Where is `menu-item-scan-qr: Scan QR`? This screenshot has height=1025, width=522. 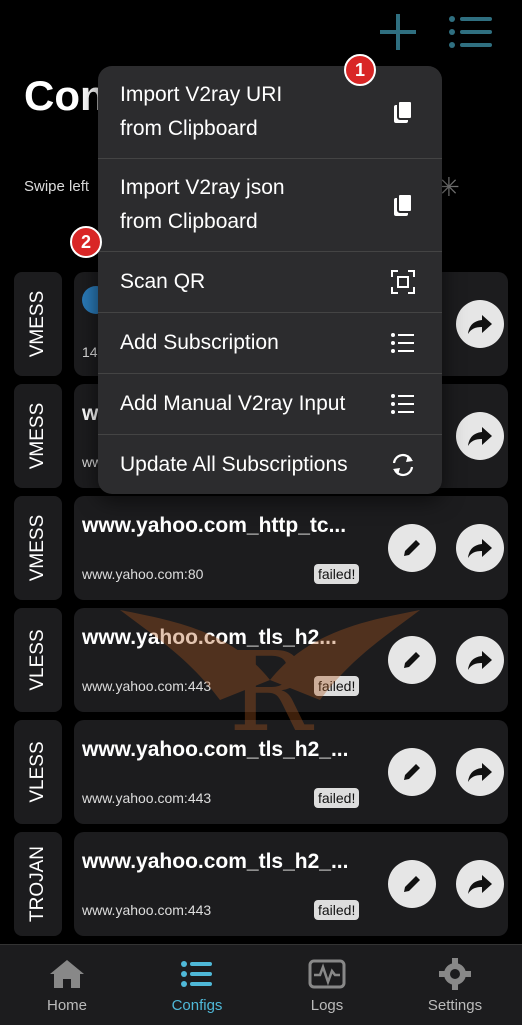 menu-item-scan-qr: Scan QR is located at coordinates (270, 282).